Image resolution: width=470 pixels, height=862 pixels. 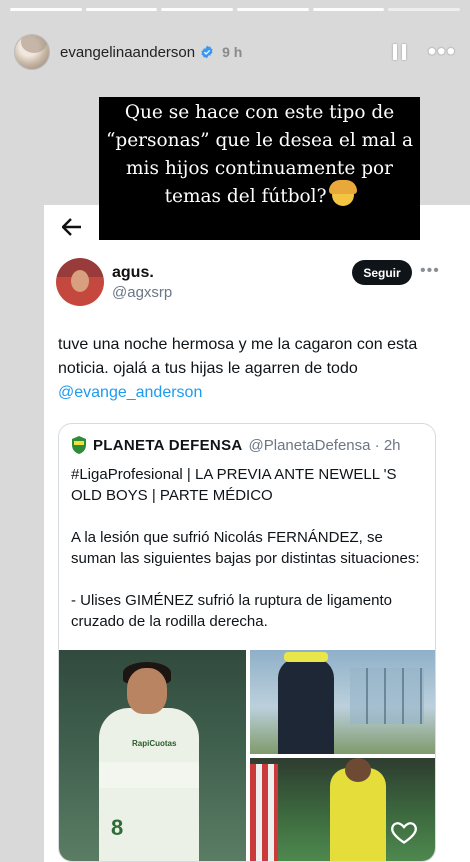 I want to click on story-avatar, so click(x=32, y=52).